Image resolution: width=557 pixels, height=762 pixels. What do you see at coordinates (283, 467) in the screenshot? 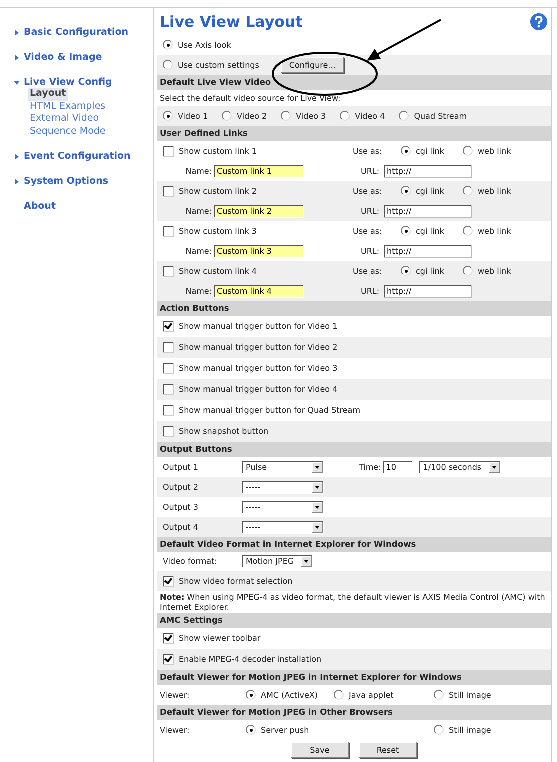
I see `output-select: Pulse` at bounding box center [283, 467].